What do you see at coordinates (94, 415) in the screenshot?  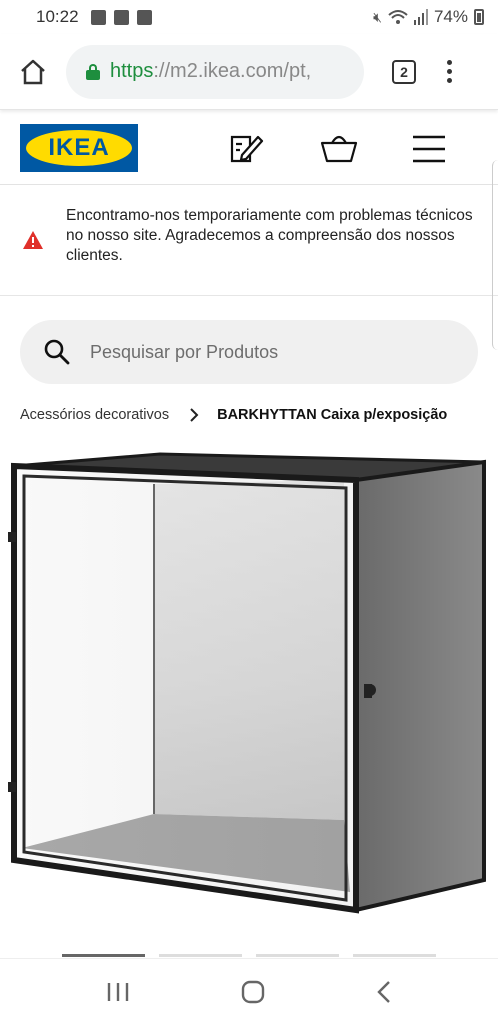 I see `breadcrumb-parent-link: Acessórios decorativos` at bounding box center [94, 415].